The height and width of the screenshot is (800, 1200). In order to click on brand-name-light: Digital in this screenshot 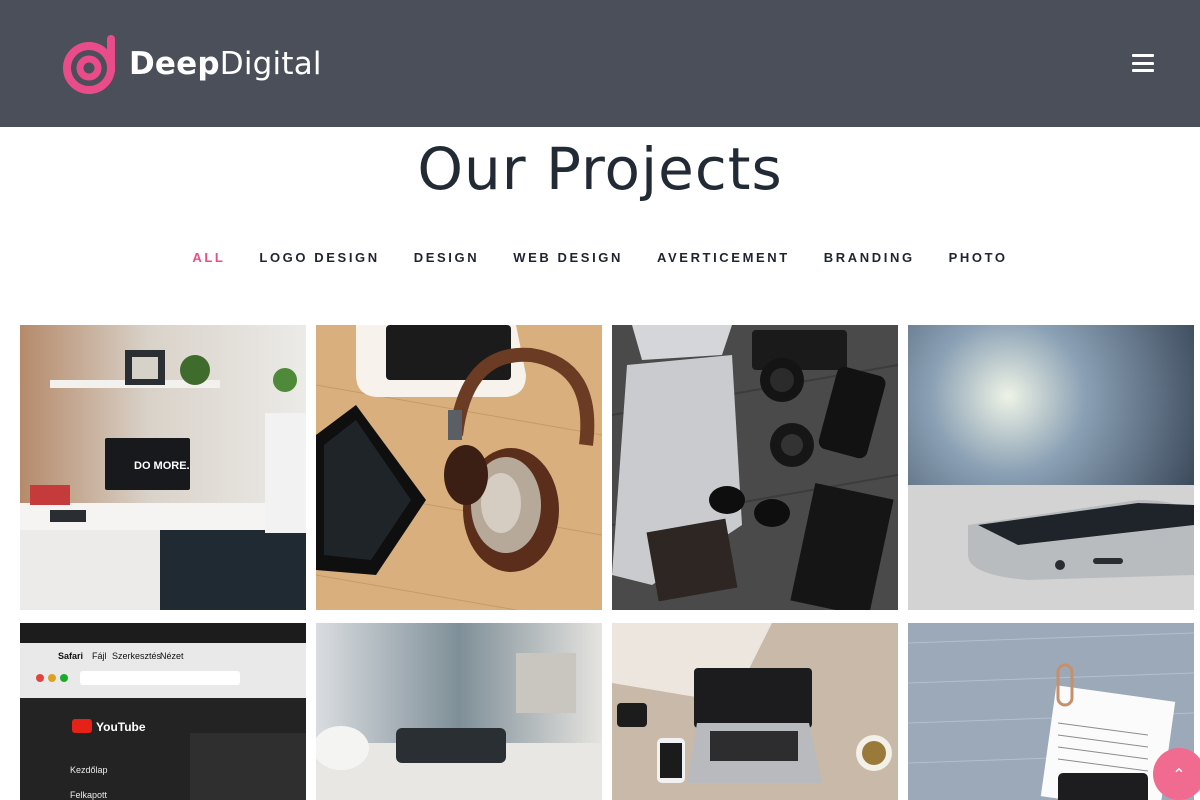, I will do `click(270, 64)`.